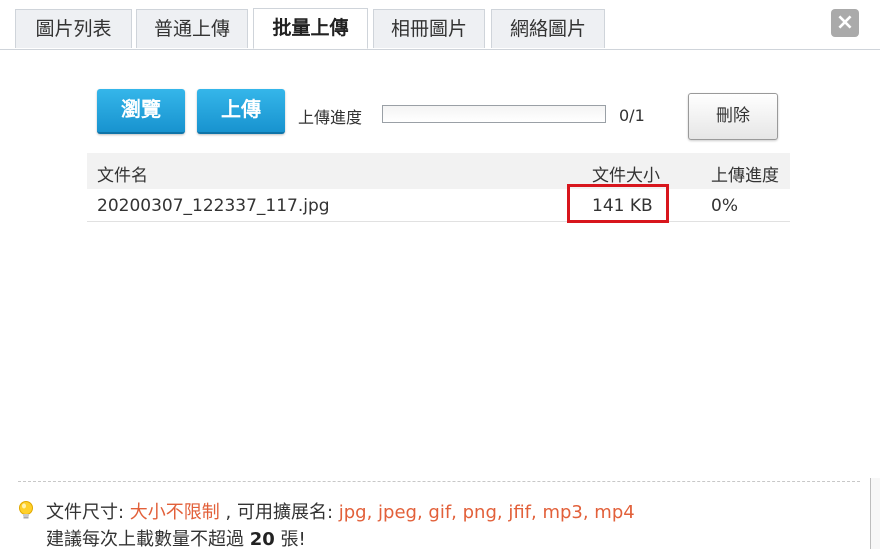 This screenshot has height=549, width=880. Describe the element at coordinates (279, 512) in the screenshot. I see `extensions-label: , 可用擴展名:` at that location.